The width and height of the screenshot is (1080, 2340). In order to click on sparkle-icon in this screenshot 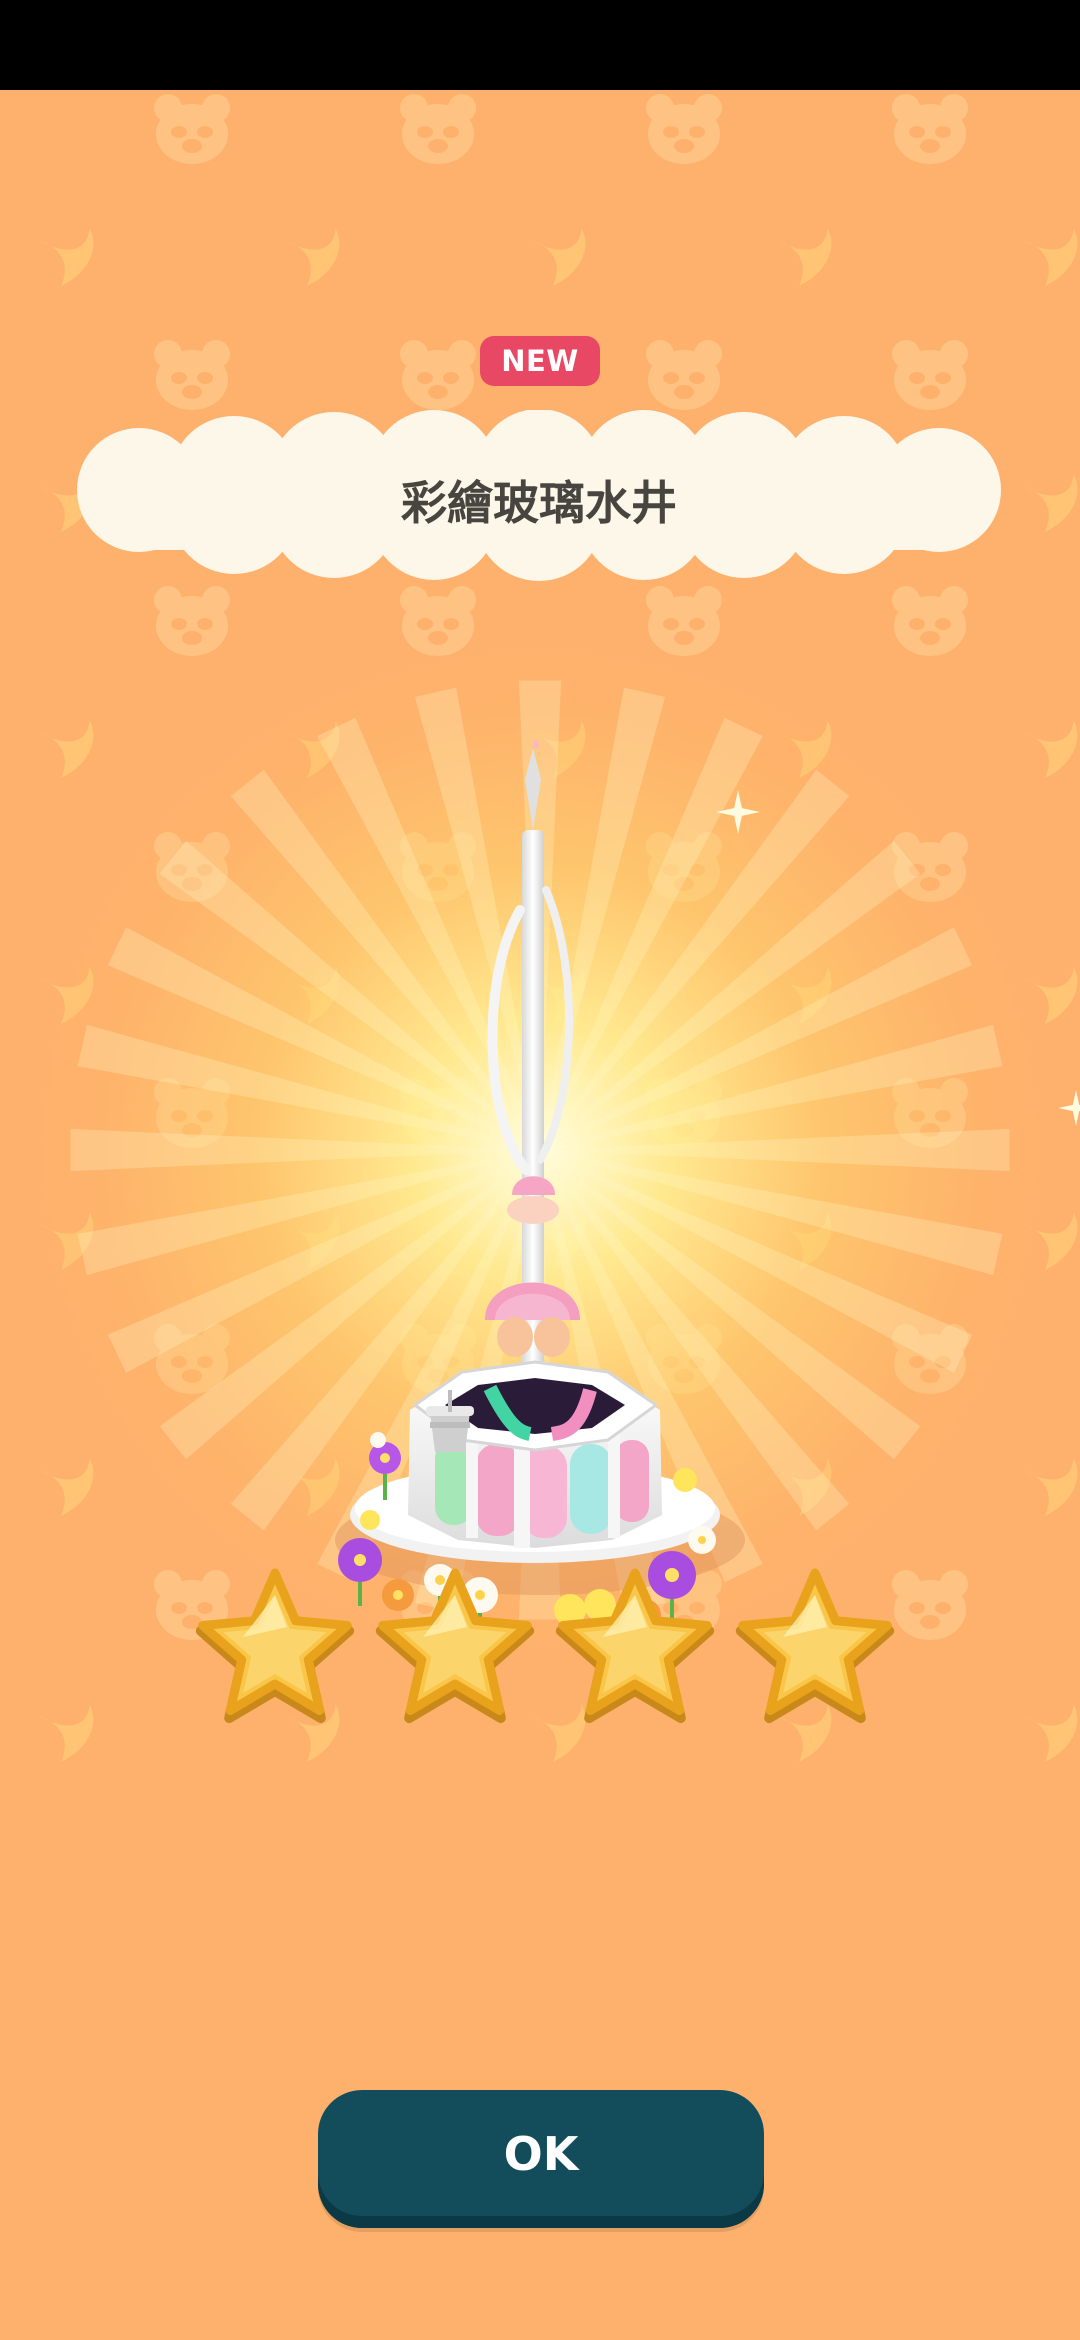, I will do `click(1069, 1108)`.